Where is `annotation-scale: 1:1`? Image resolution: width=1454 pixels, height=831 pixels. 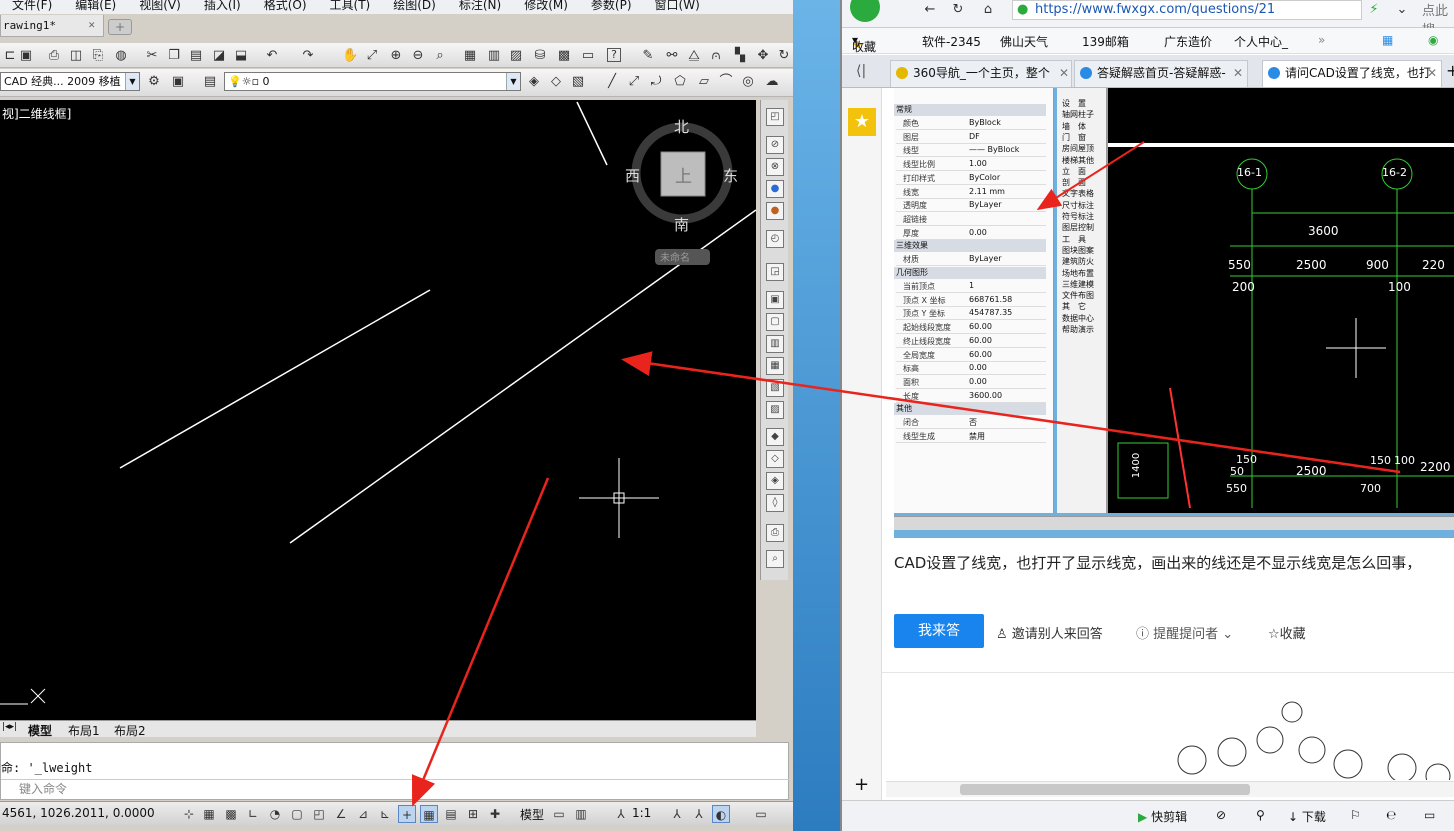
annotation-scale: 1:1 is located at coordinates (641, 813).